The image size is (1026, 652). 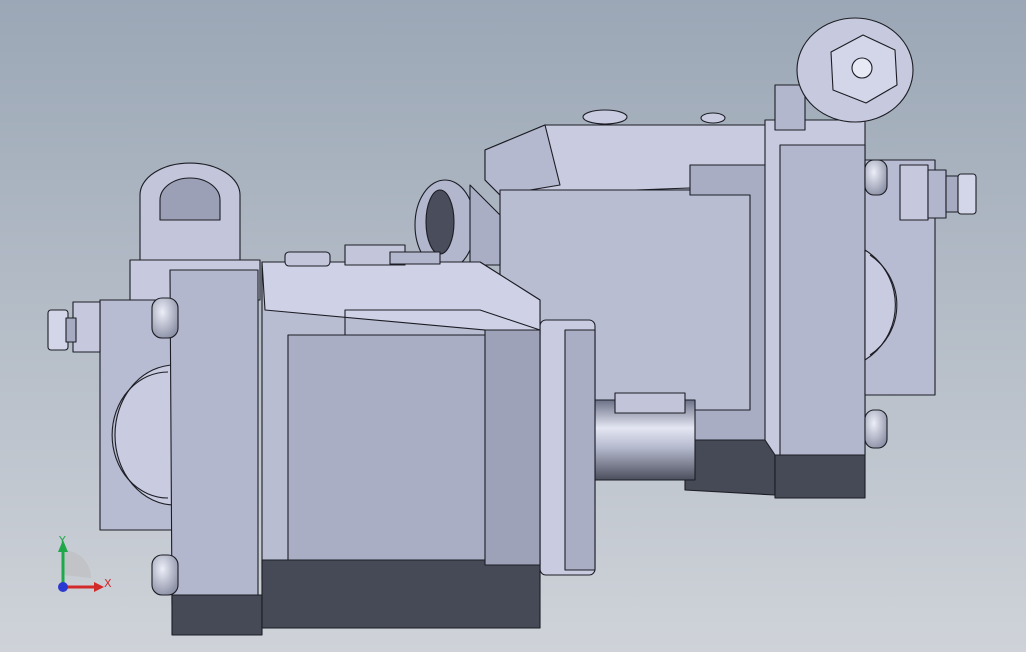 What do you see at coordinates (62, 540) in the screenshot?
I see `y-axis-label: Y` at bounding box center [62, 540].